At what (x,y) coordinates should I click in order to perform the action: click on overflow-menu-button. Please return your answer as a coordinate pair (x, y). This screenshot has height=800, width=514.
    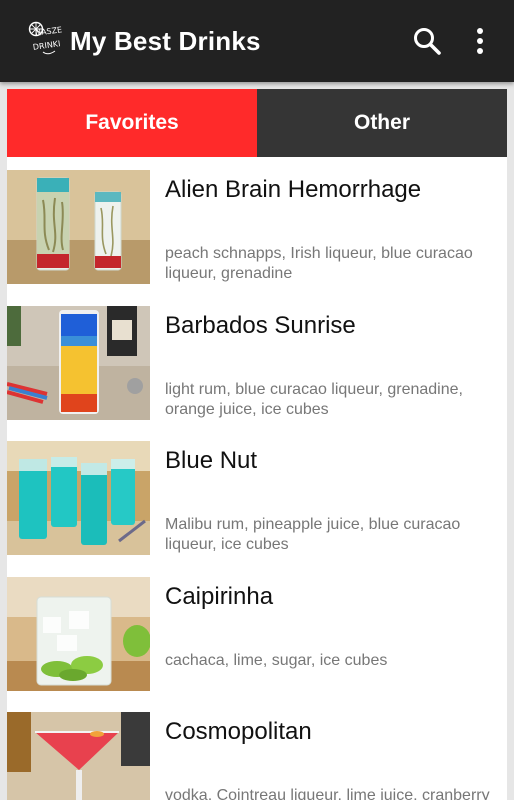
    Looking at the image, I should click on (480, 41).